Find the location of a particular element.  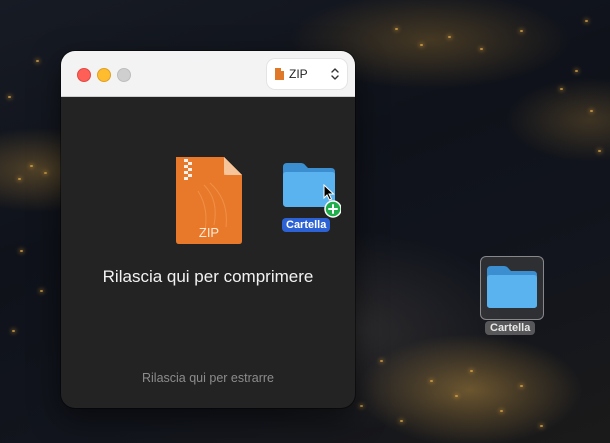

desktop-folder-label: Cartella is located at coordinates (510, 328).